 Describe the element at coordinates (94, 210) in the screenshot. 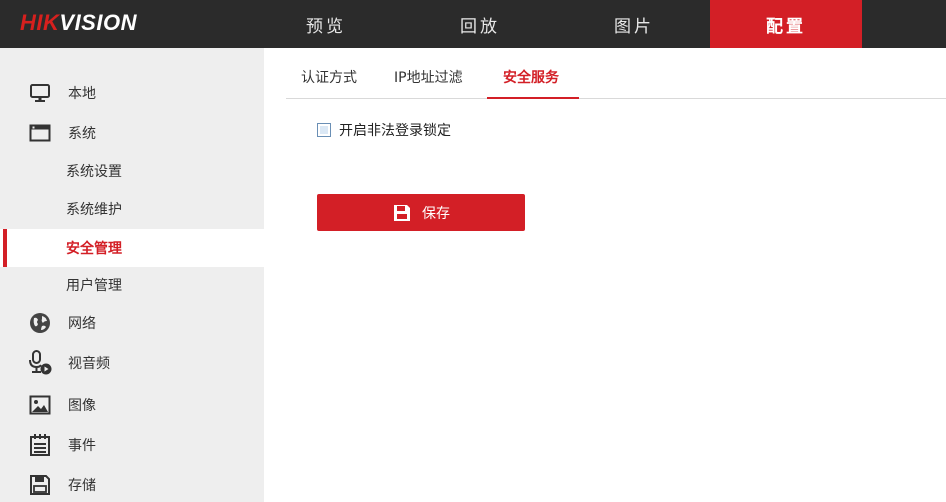

I see `sidebar-subitem-label: 系统维护` at that location.